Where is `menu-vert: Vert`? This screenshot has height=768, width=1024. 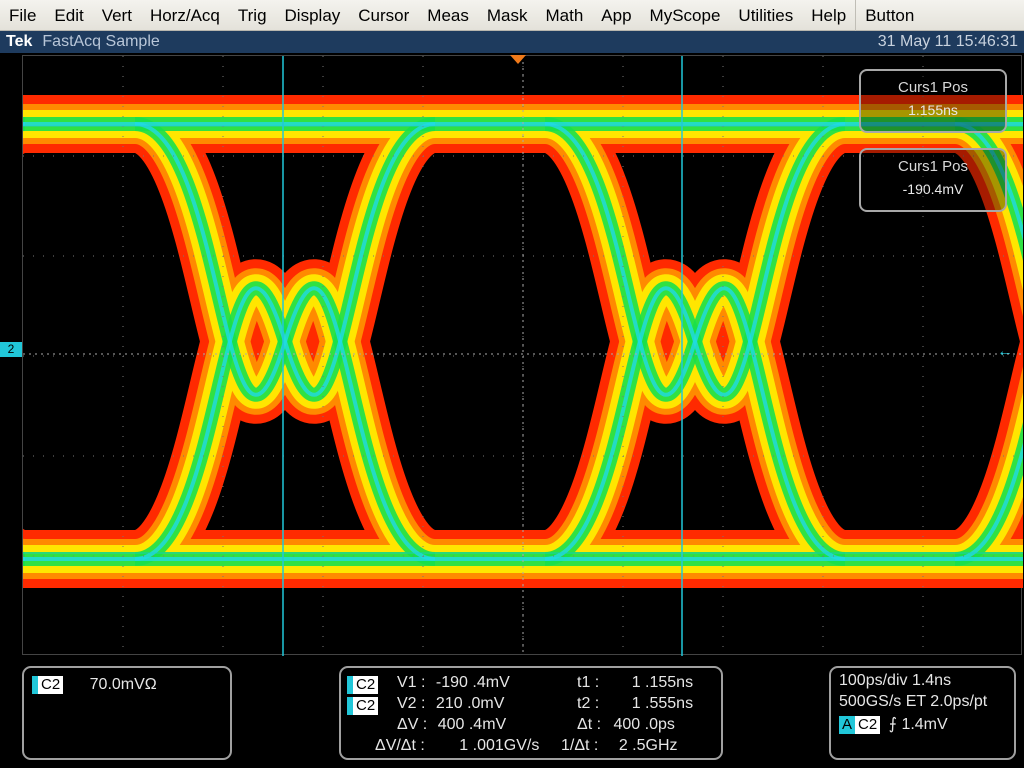
menu-vert: Vert is located at coordinates (117, 15).